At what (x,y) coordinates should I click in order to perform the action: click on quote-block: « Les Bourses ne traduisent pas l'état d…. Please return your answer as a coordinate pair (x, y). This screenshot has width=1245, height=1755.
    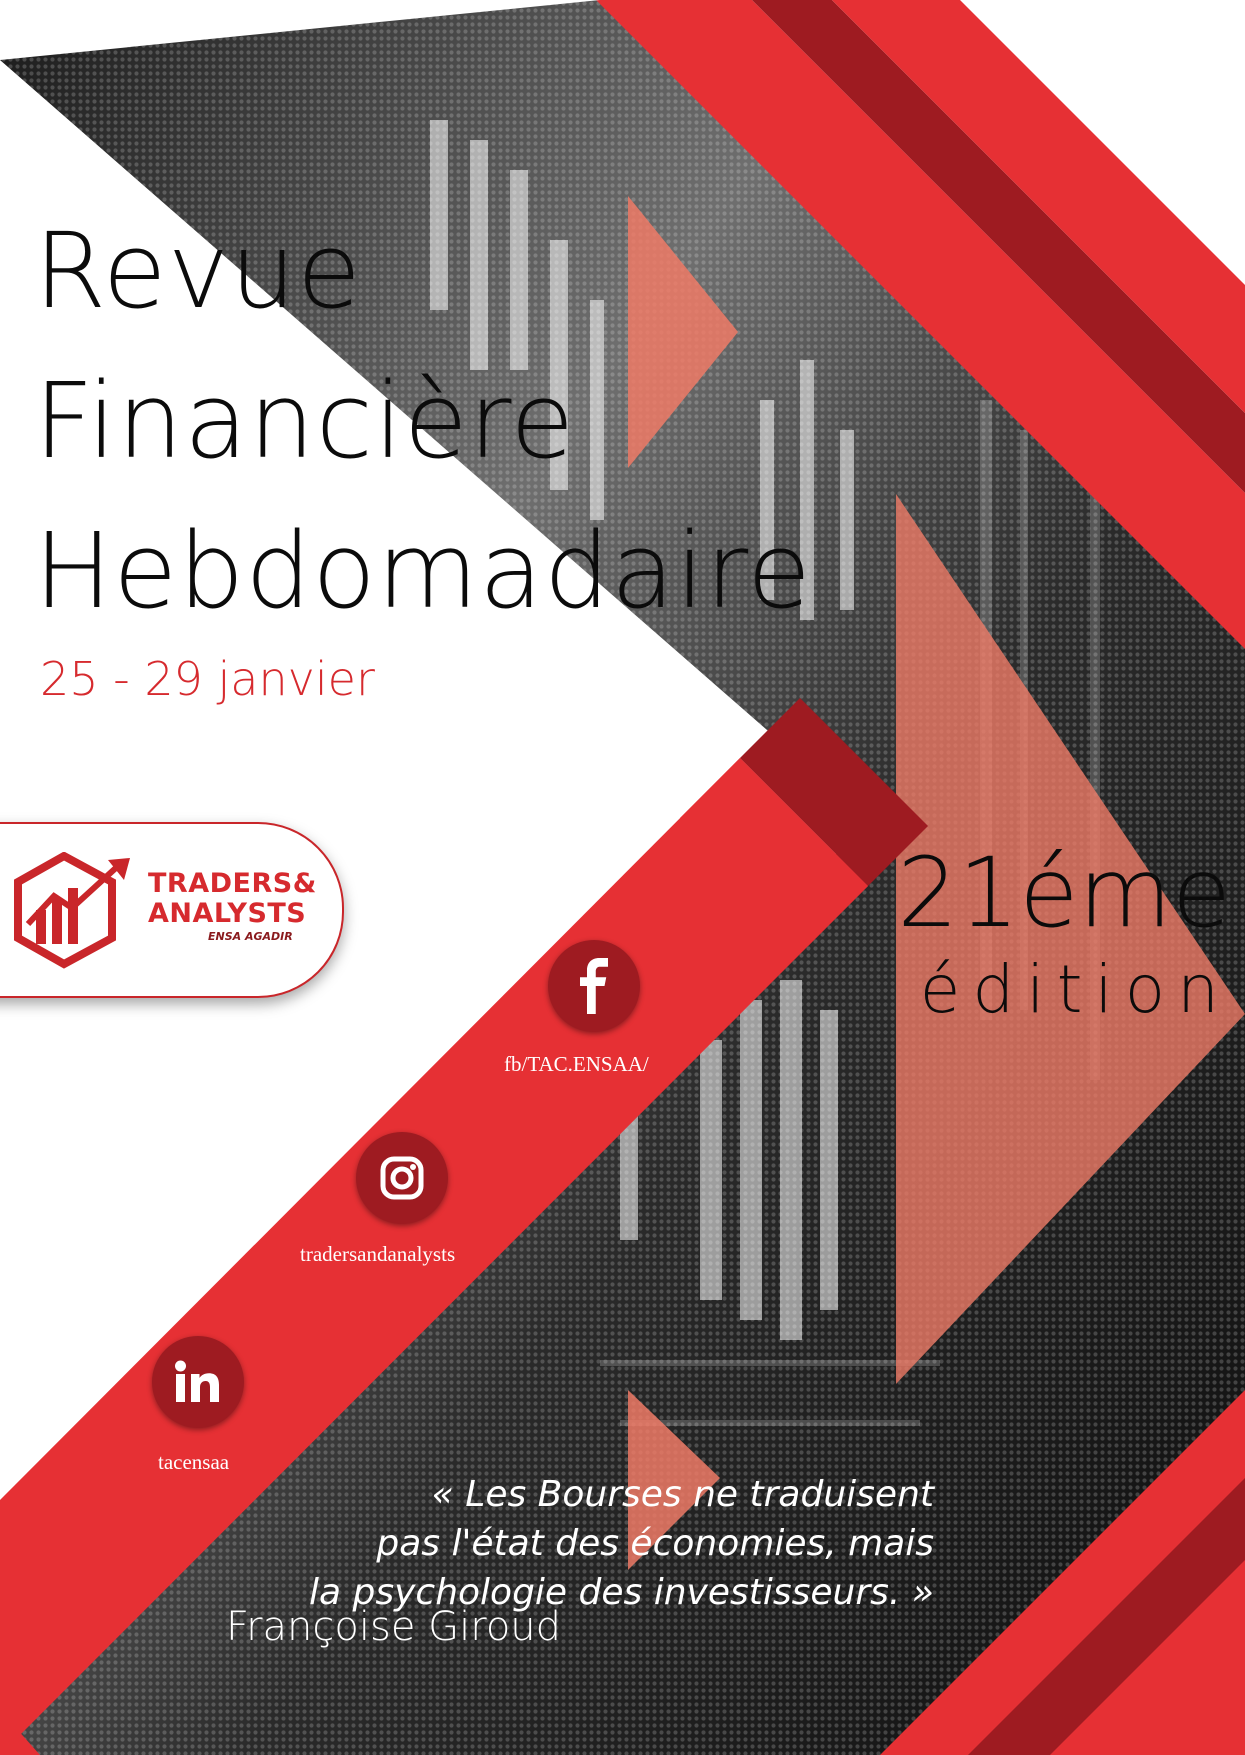
    Looking at the image, I should click on (589, 1543).